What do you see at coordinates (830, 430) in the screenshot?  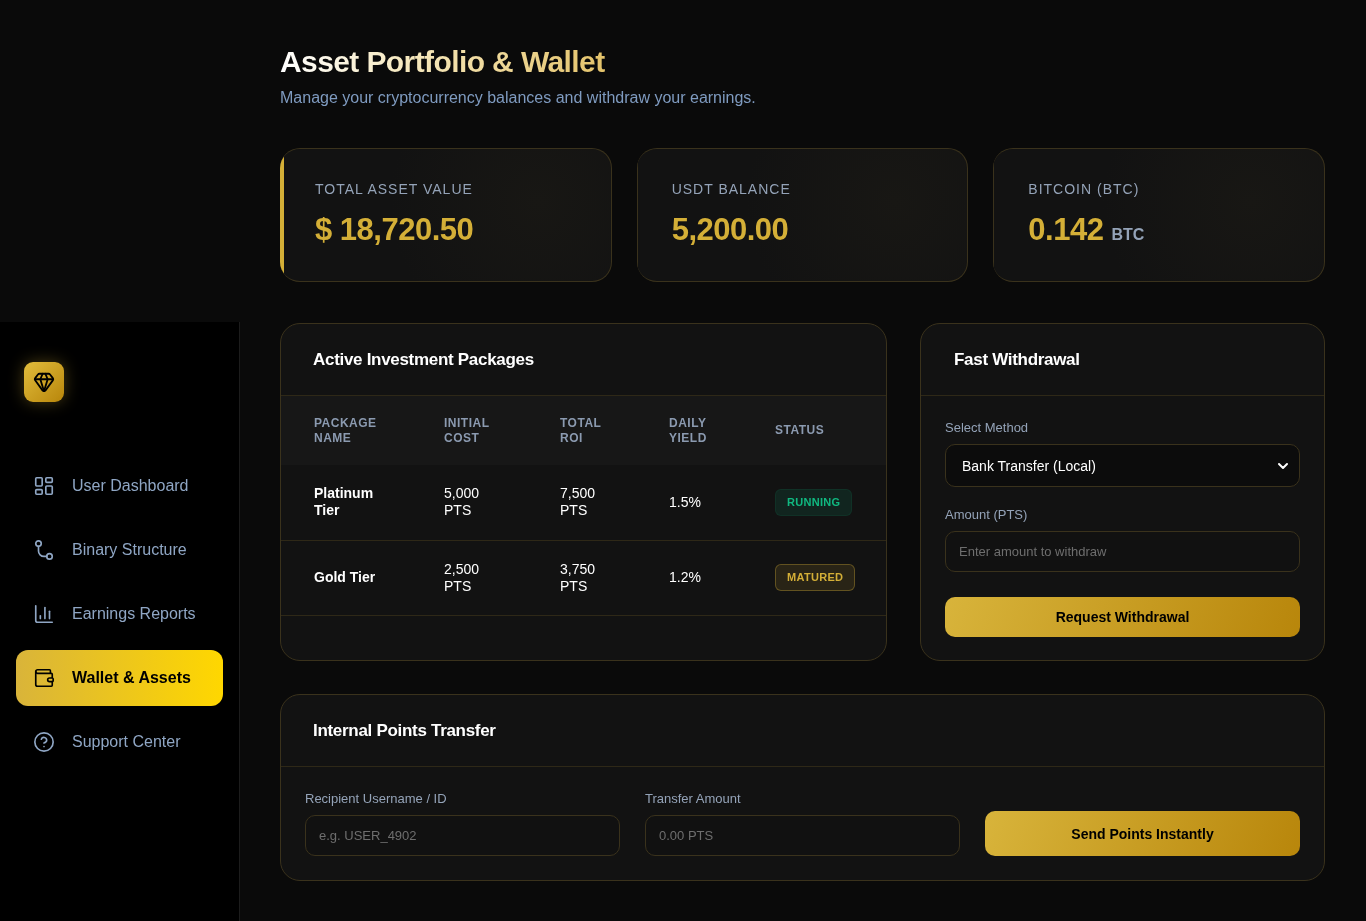 I see `column-header: STATUS` at bounding box center [830, 430].